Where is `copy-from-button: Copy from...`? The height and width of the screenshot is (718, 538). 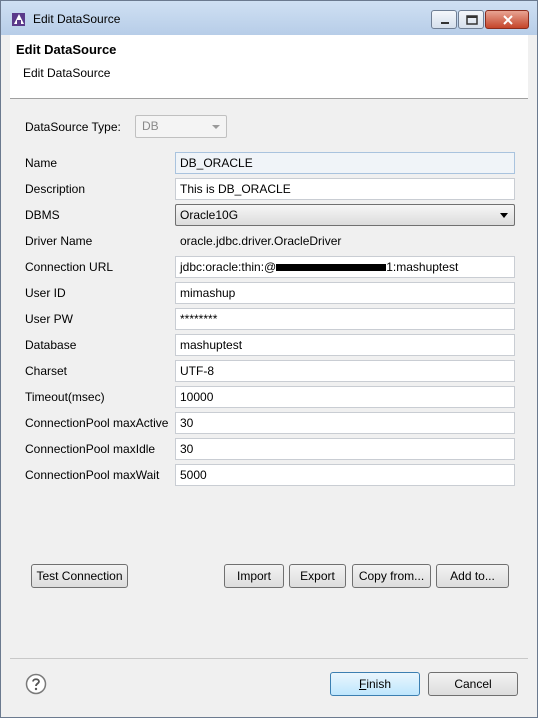
copy-from-button: Copy from... is located at coordinates (391, 576).